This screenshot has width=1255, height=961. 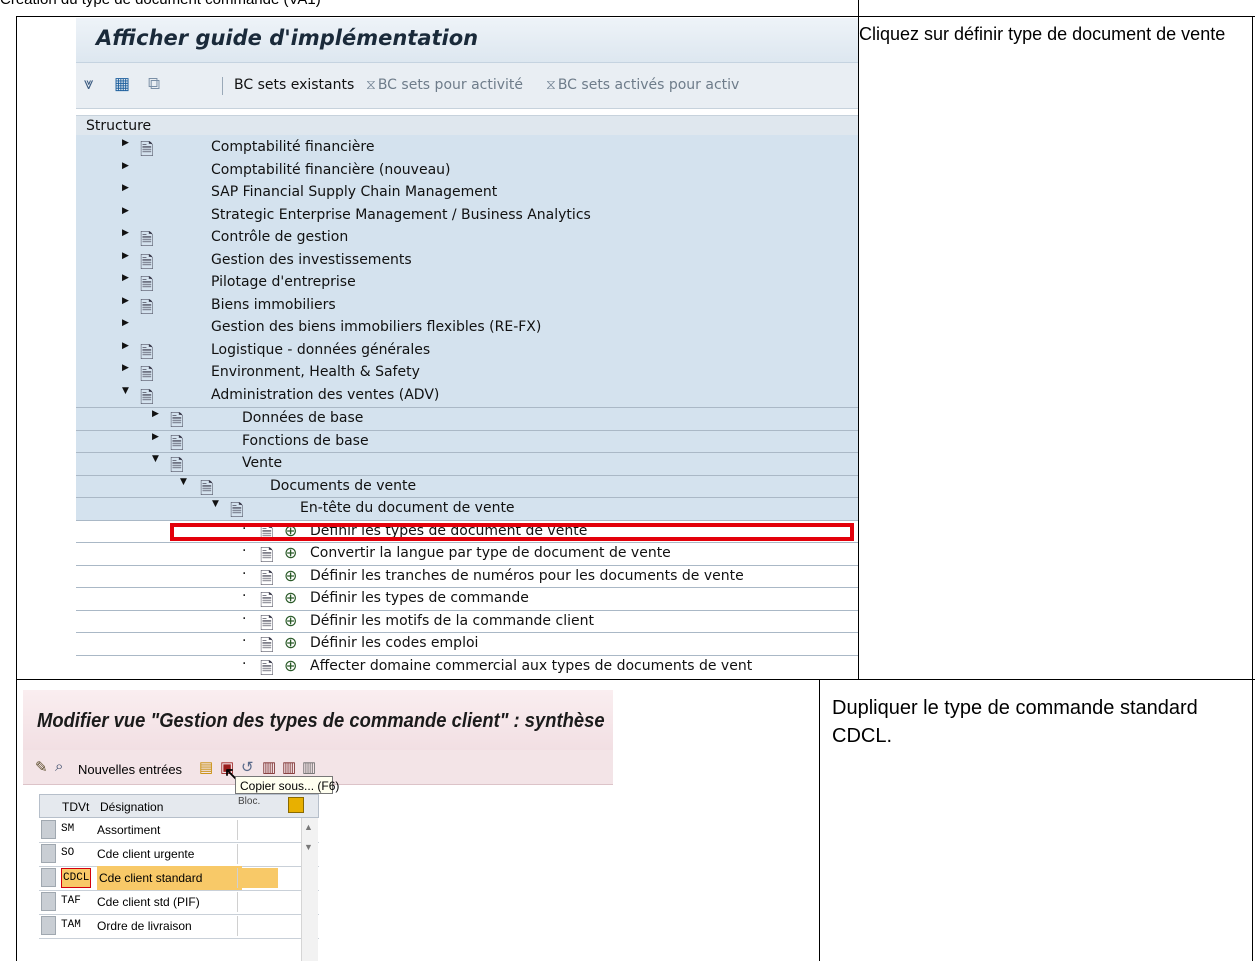 I want to click on bc-sets-activity-label: BC sets pour activité, so click(x=450, y=85).